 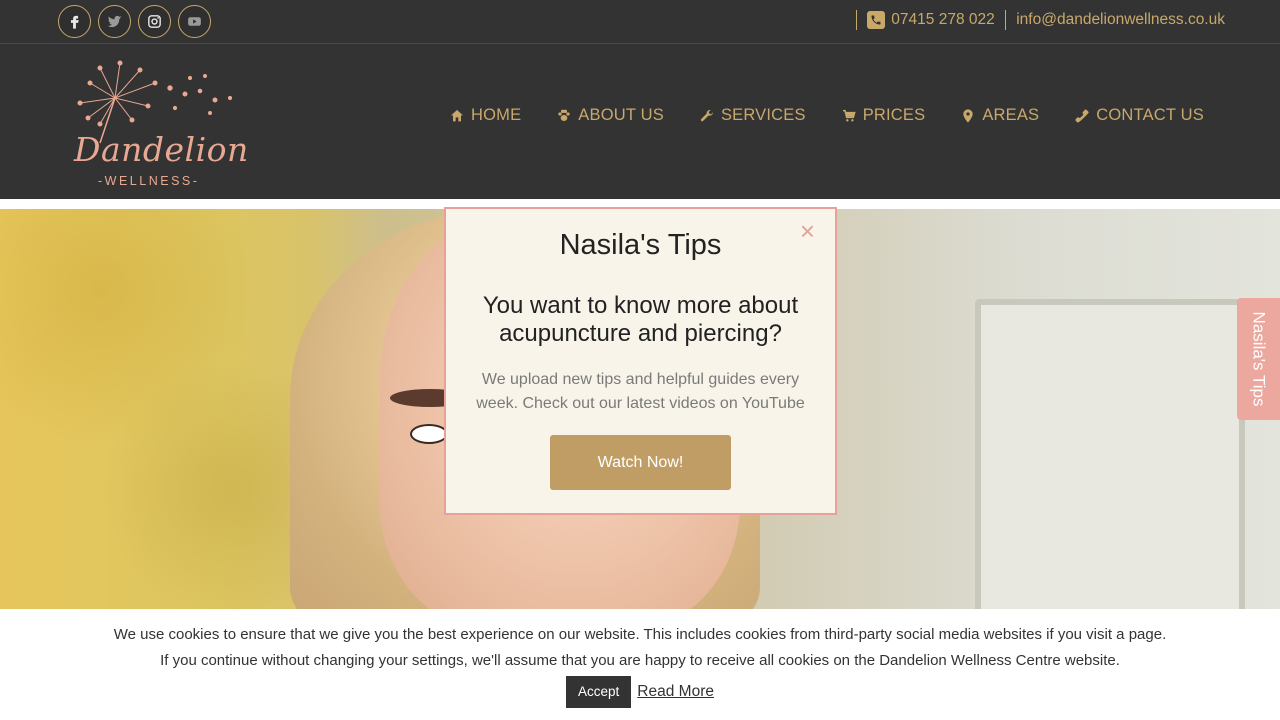 I want to click on paw-icon, so click(x=564, y=115).